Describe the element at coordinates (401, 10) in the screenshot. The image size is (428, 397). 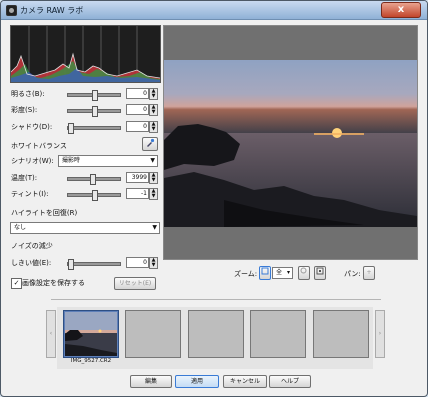
I see `close-button: x` at that location.